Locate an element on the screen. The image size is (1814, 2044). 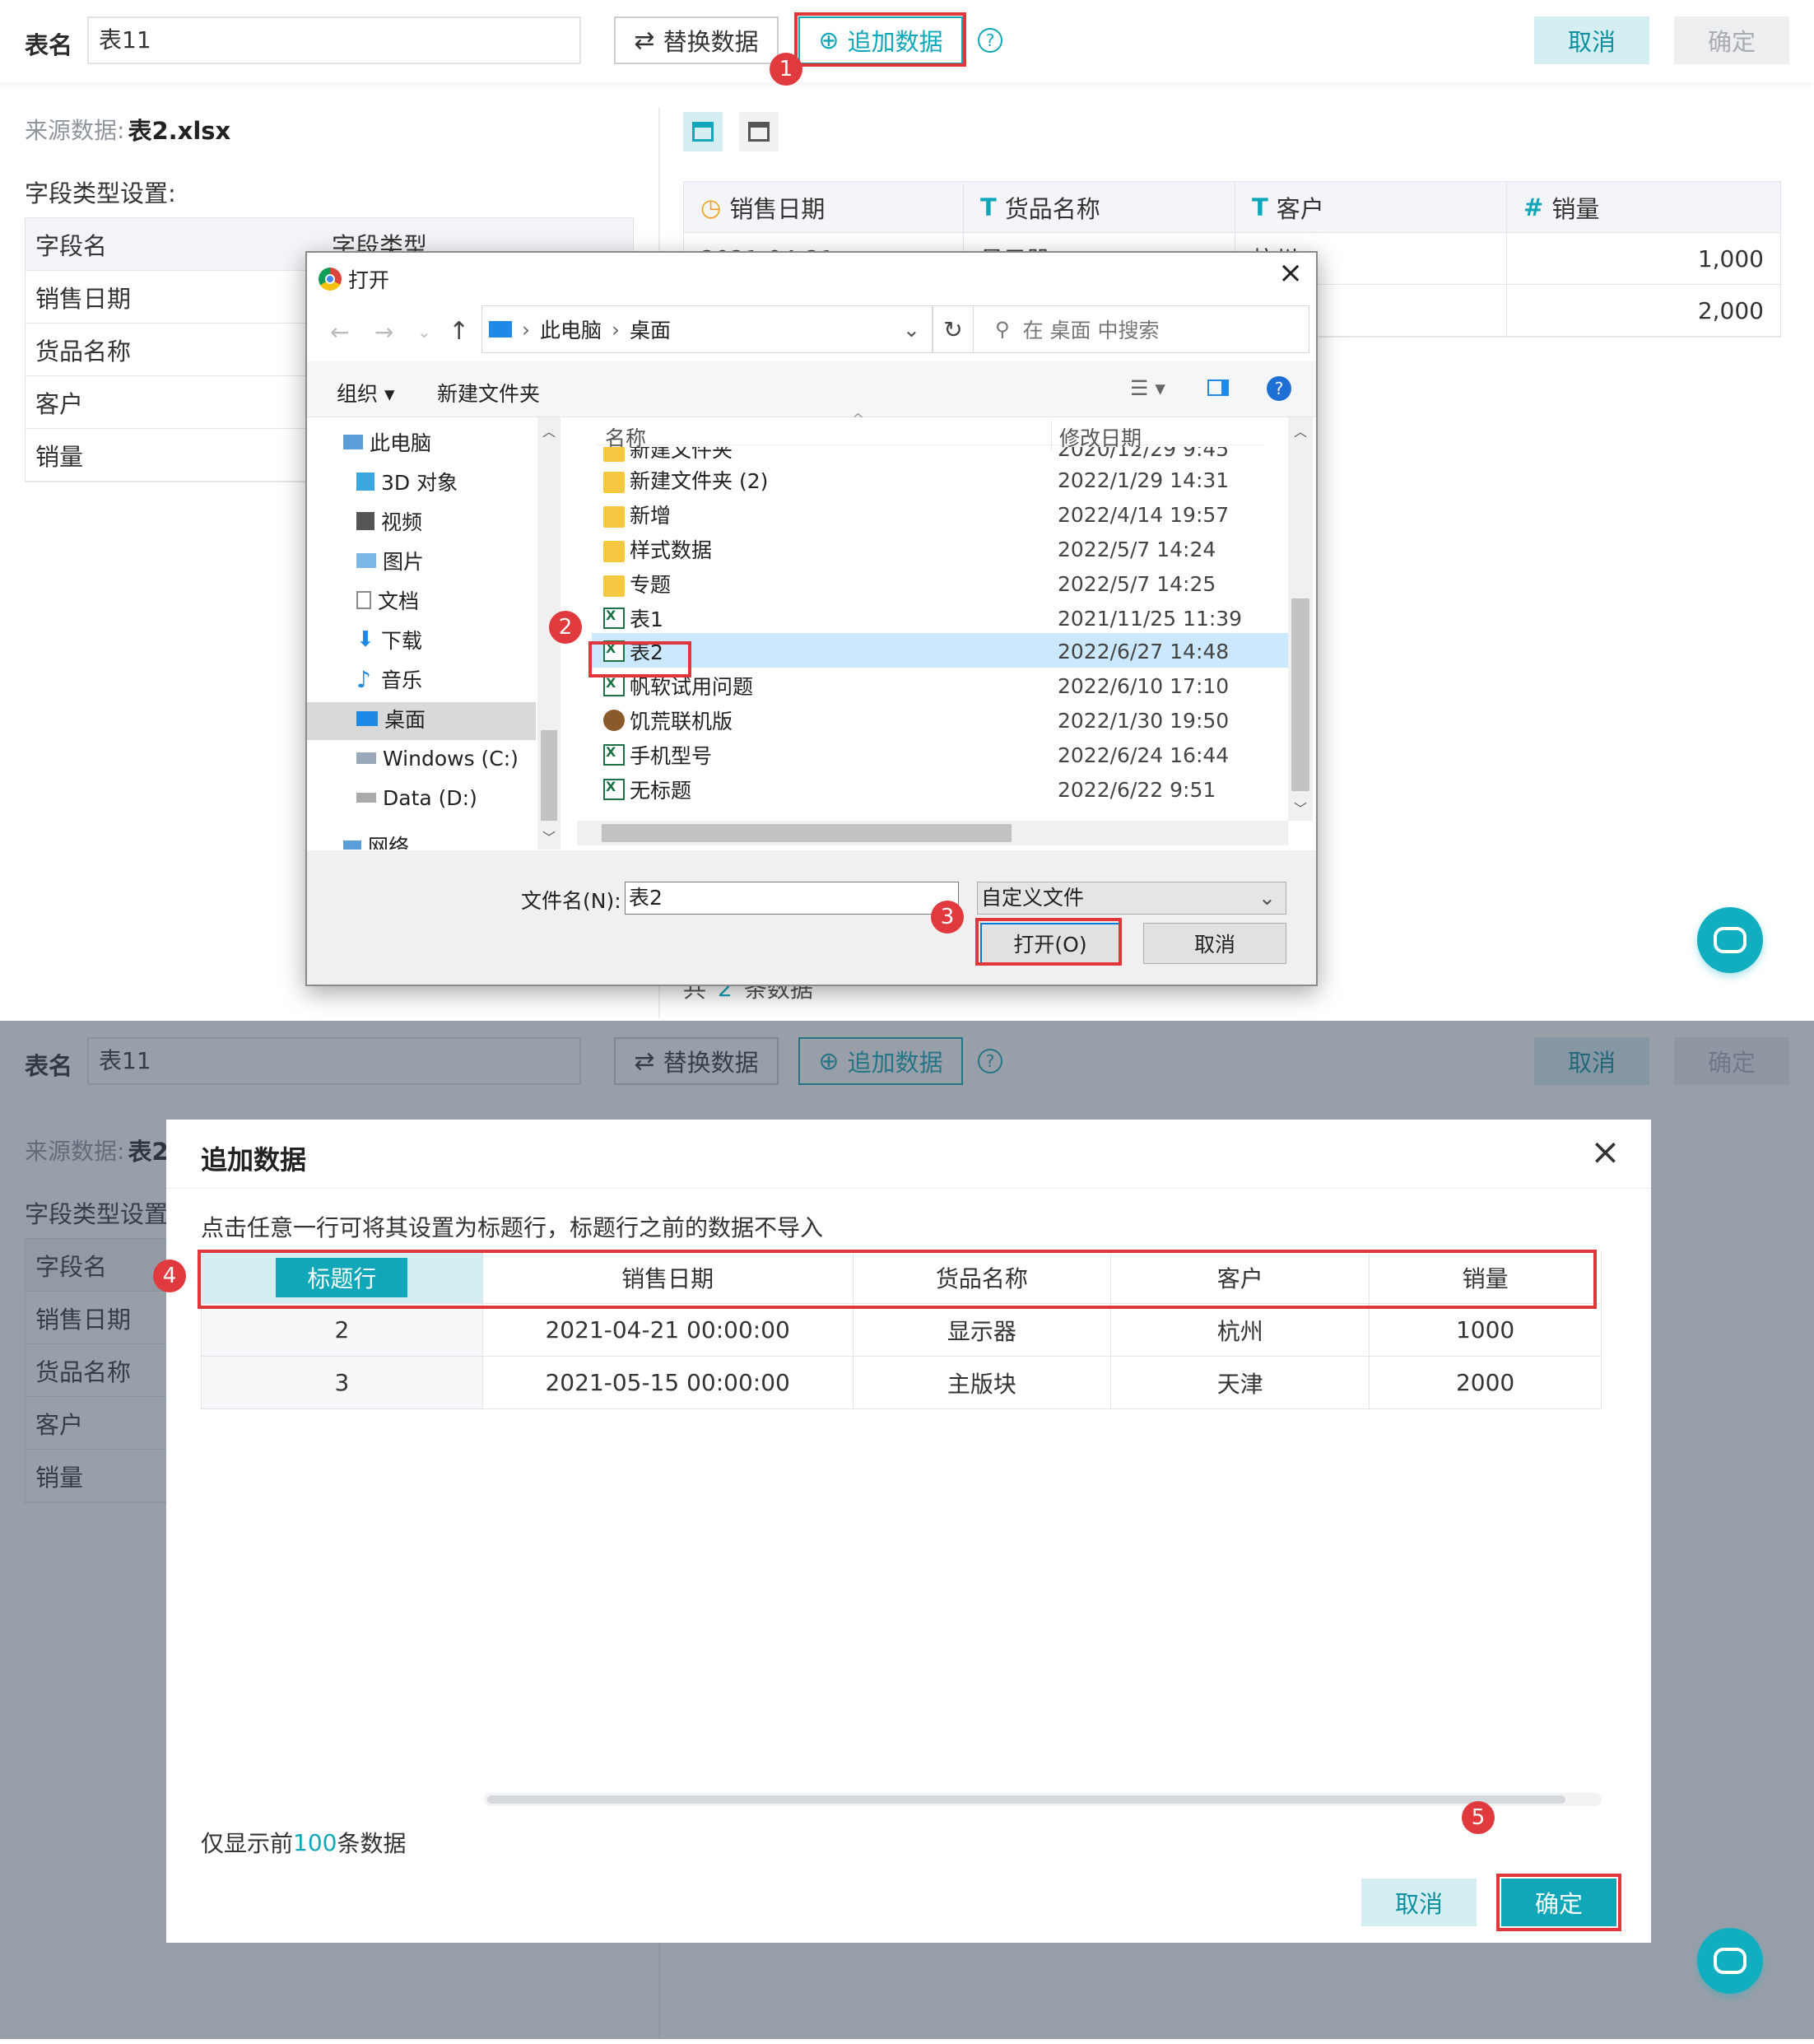
file-row: 新增 2022/4/14 19:57 is located at coordinates (945, 514).